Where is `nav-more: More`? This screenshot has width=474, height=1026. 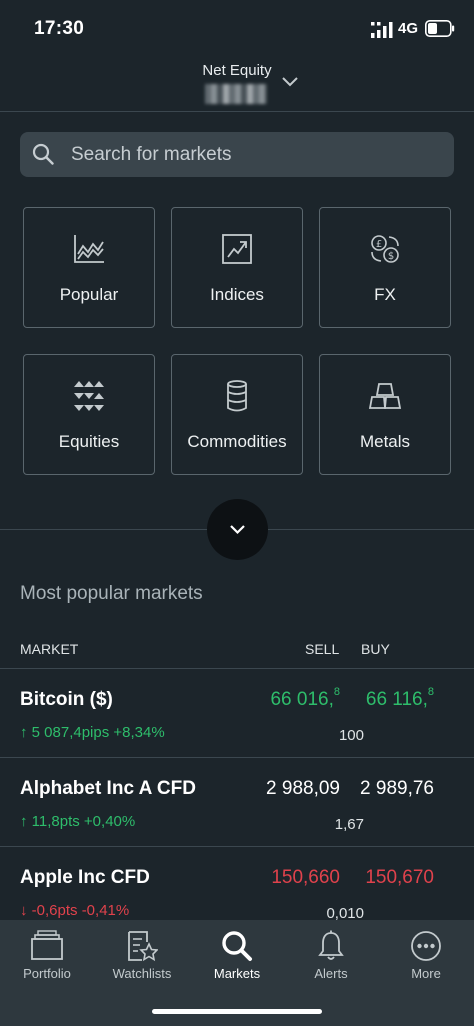
nav-more: More is located at coordinates (426, 955).